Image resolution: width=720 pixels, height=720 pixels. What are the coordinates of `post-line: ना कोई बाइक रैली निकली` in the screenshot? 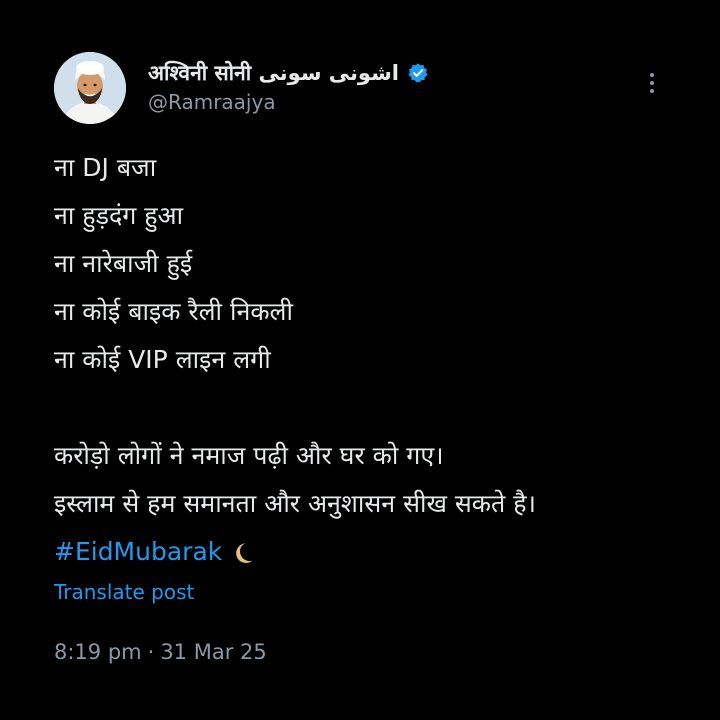 It's located at (173, 311).